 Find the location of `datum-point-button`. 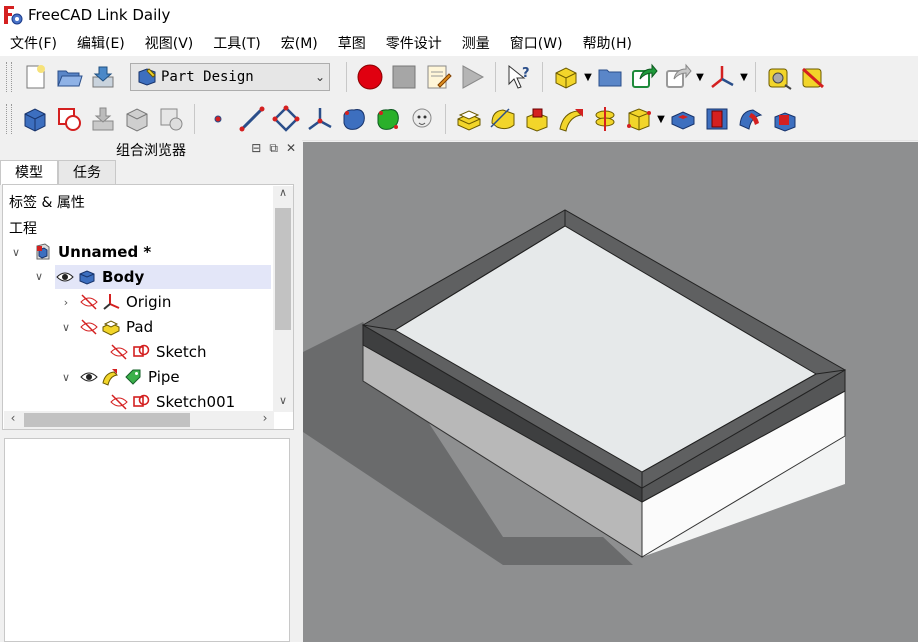

datum-point-button is located at coordinates (218, 119).